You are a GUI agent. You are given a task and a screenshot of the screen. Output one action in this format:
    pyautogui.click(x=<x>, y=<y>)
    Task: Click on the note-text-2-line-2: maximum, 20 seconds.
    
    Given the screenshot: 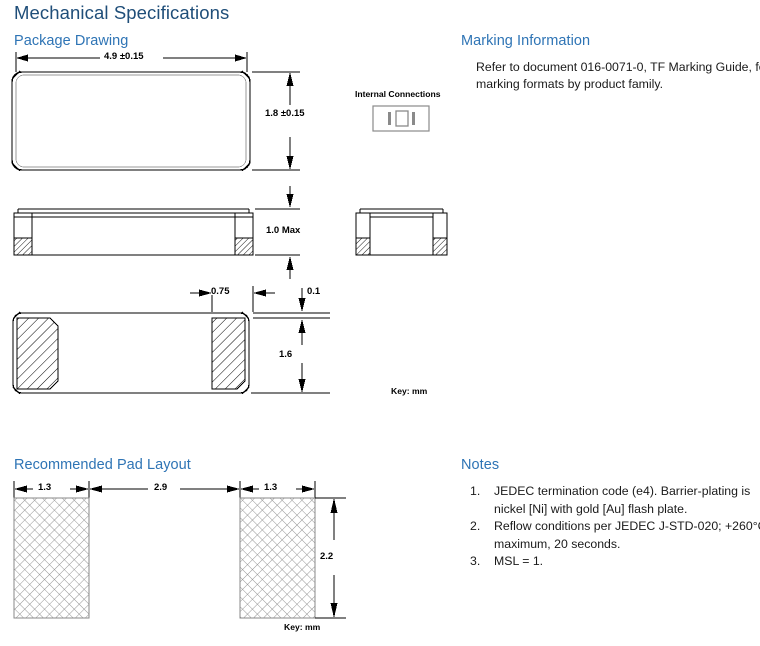 What is the action you would take?
    pyautogui.click(x=557, y=543)
    